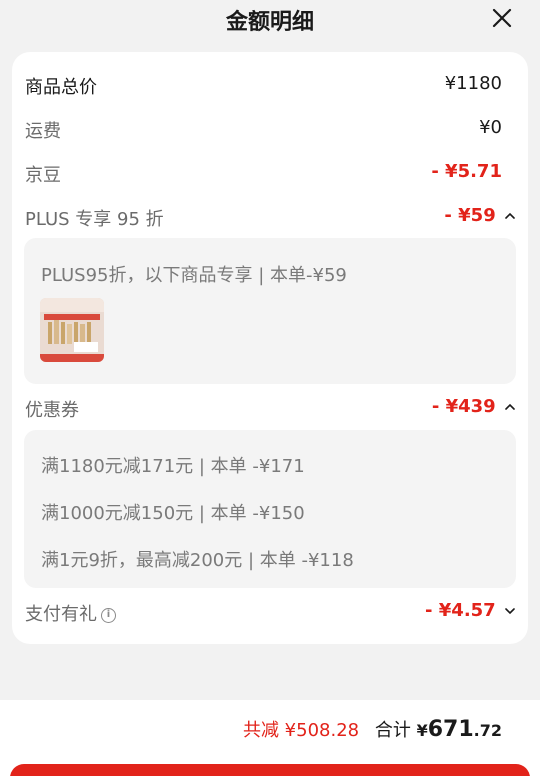 Image resolution: width=540 pixels, height=776 pixels. I want to click on dialog-header: 金额明细, so click(270, 20).